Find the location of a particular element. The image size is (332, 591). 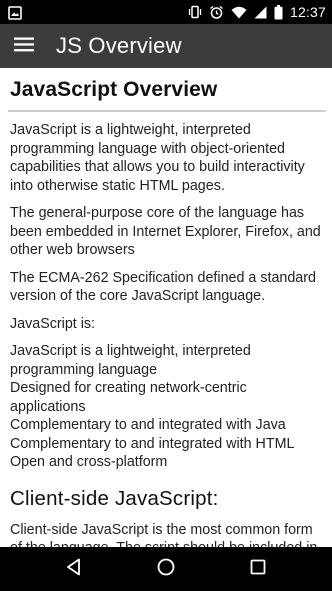

hamburger-menu-icon is located at coordinates (24, 46).